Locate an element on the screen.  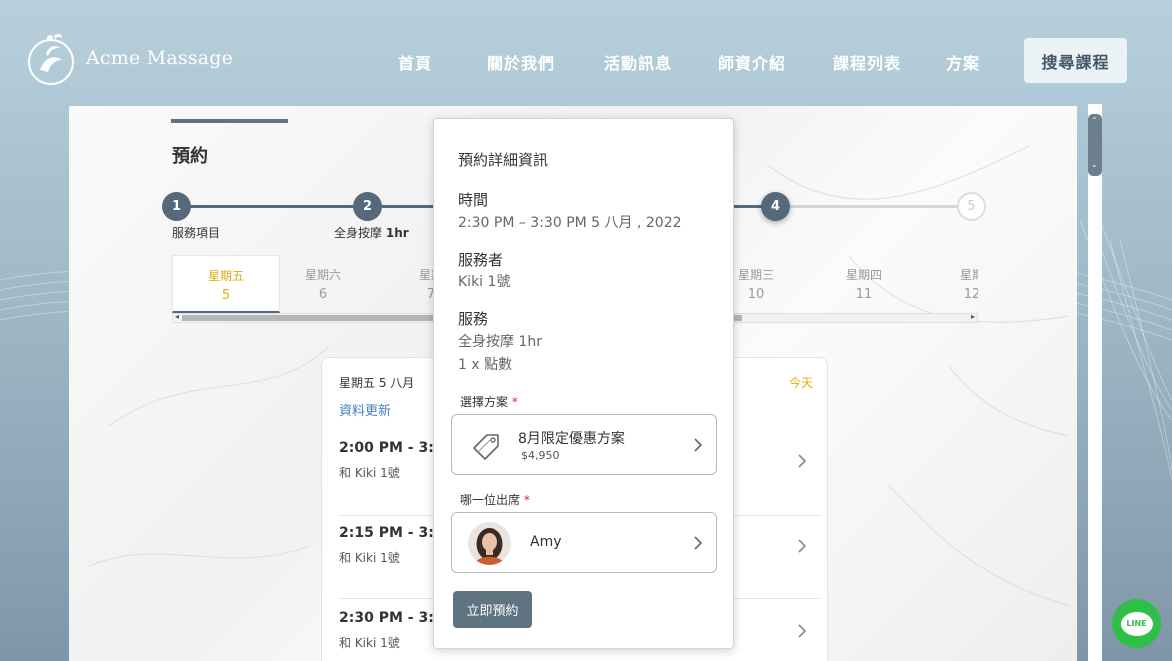
nav-item-teachers: 師資介紹 is located at coordinates (752, 62).